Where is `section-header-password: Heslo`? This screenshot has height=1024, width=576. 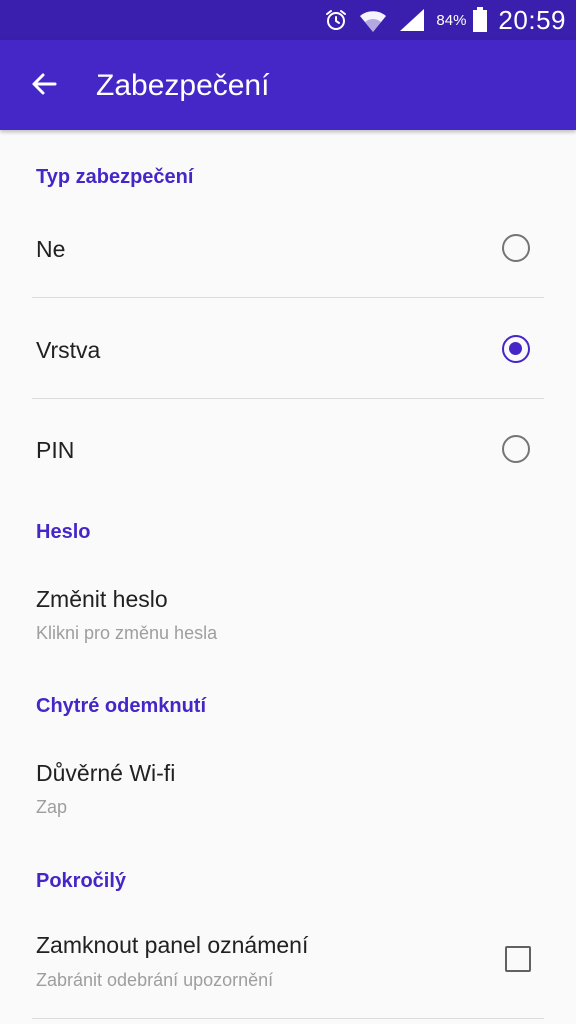
section-header-password: Heslo is located at coordinates (63, 532).